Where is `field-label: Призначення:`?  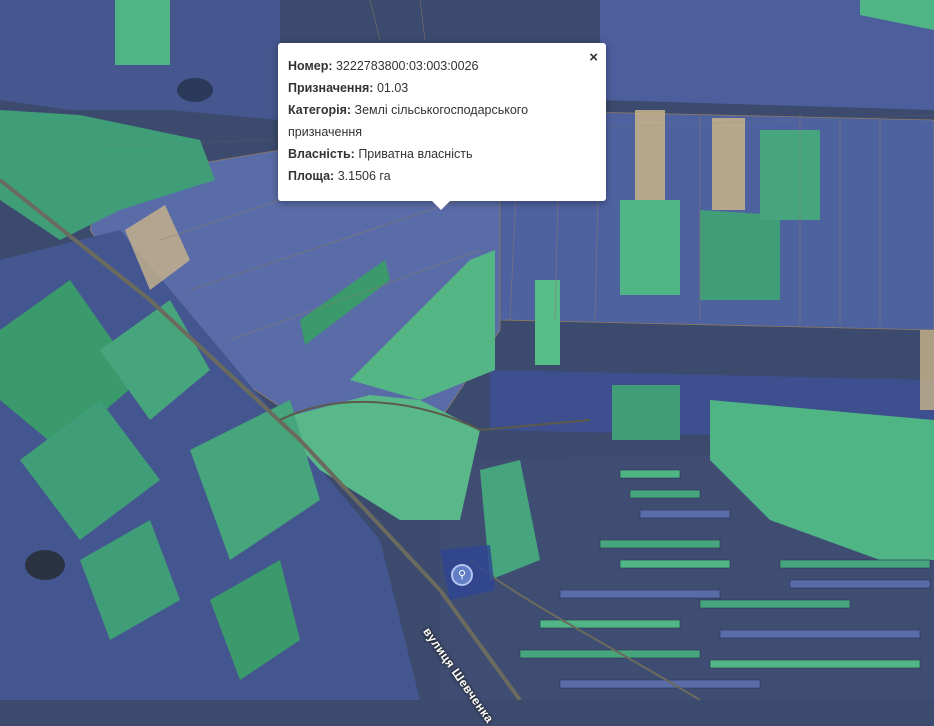
field-label: Призначення: is located at coordinates (331, 88).